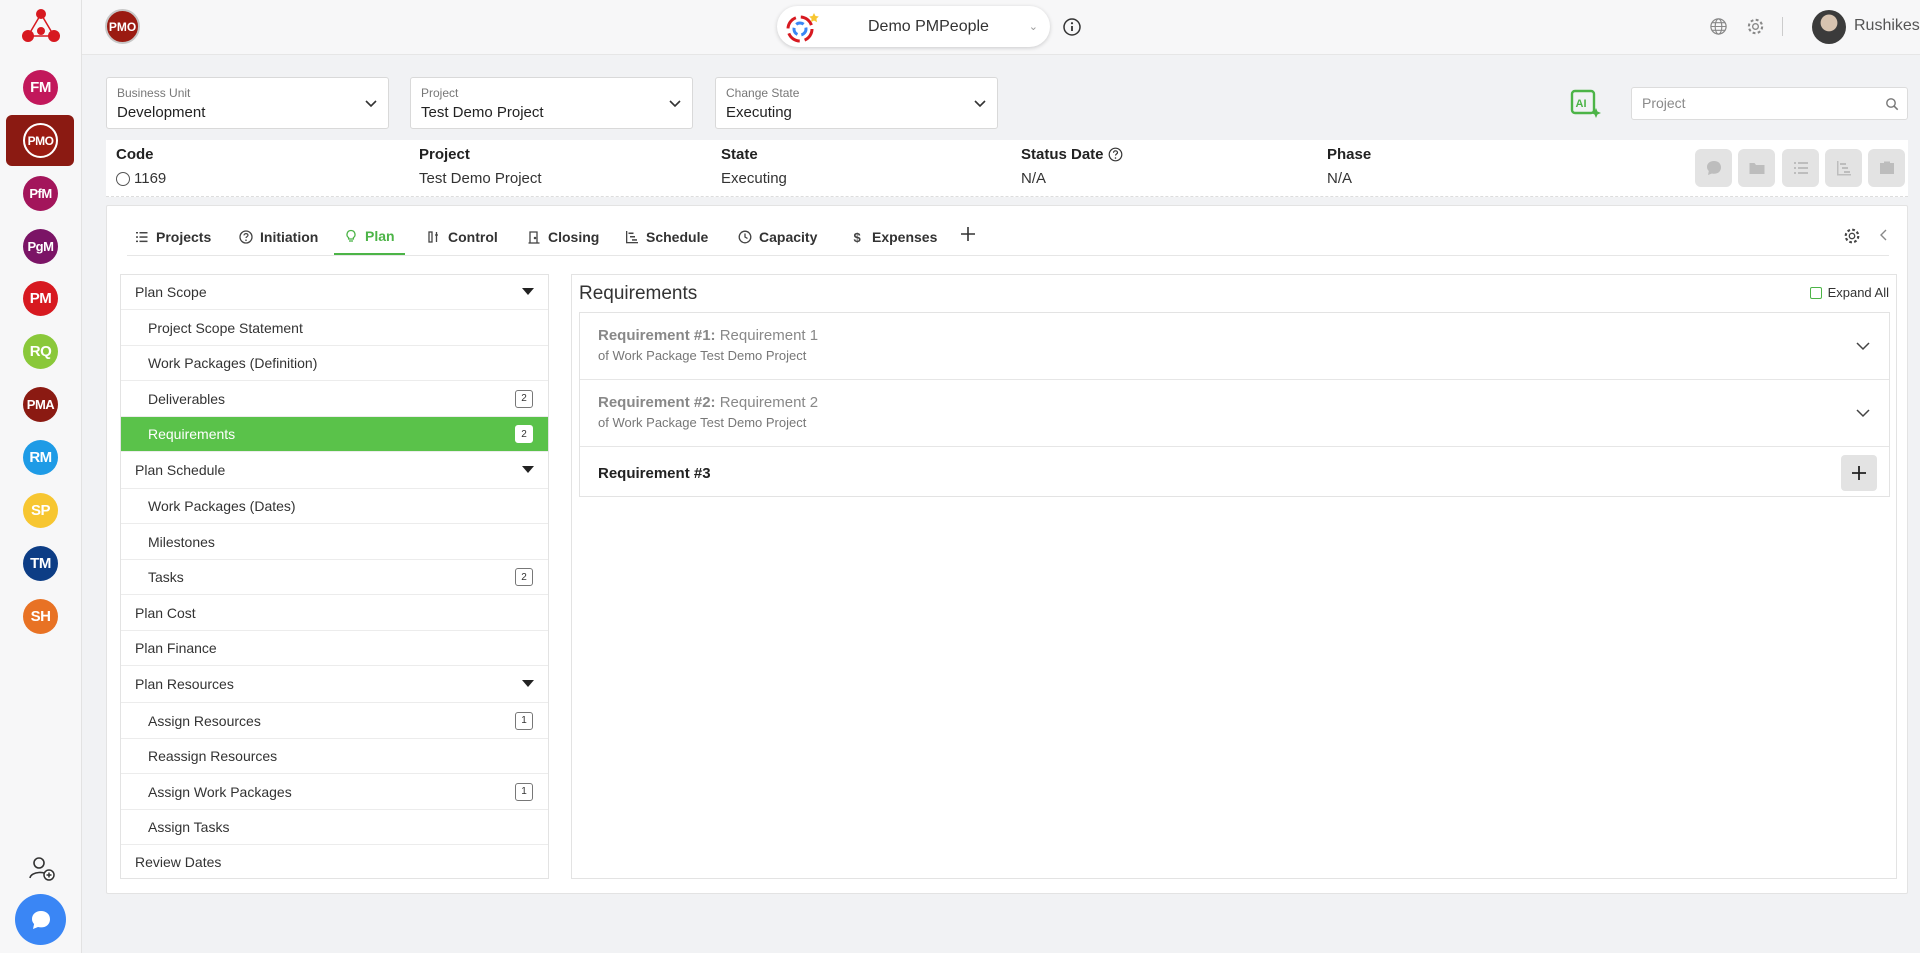 The width and height of the screenshot is (1920, 953). What do you see at coordinates (40, 510) in the screenshot?
I see `module-sp-button: SP` at bounding box center [40, 510].